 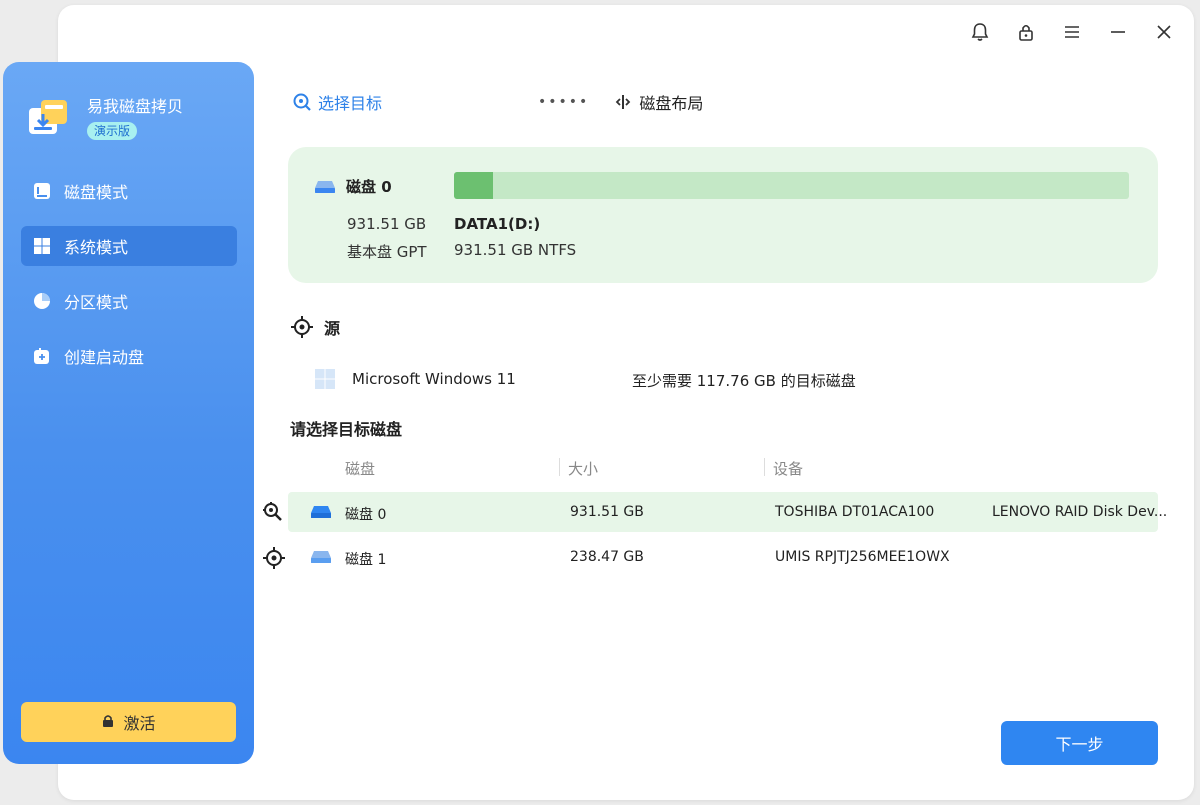 I want to click on source-heading: 源, so click(x=315, y=327).